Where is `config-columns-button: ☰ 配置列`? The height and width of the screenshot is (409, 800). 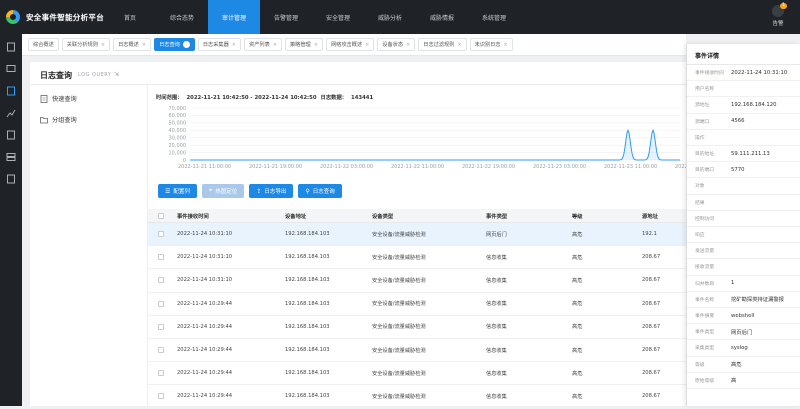 config-columns-button: ☰ 配置列 is located at coordinates (177, 191).